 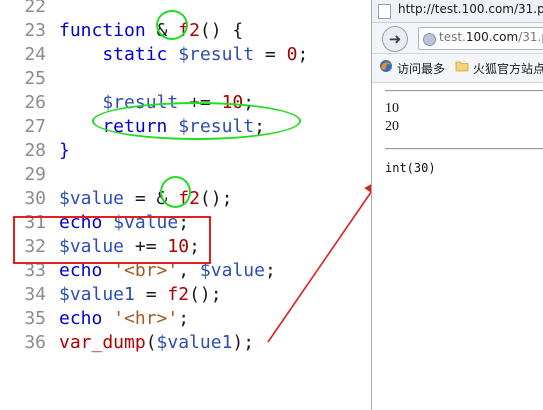 I want to click on output-hr, so click(x=464, y=149).